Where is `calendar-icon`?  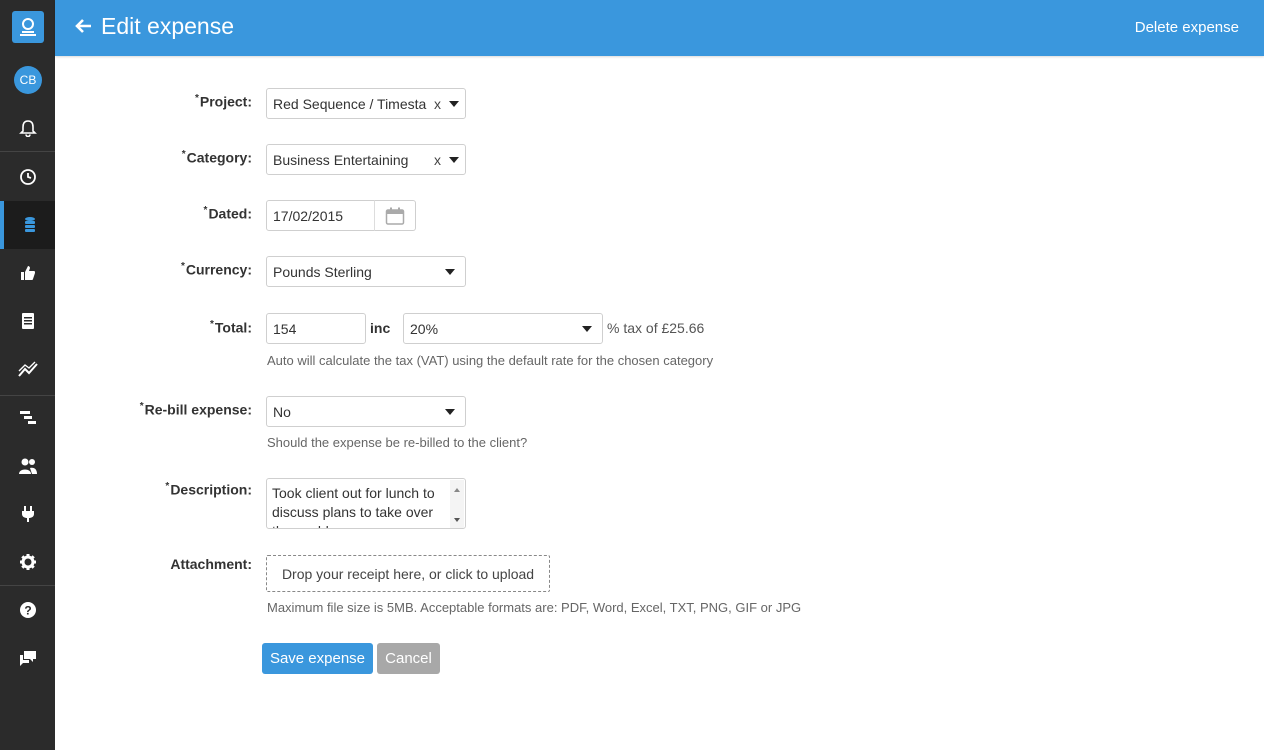 calendar-icon is located at coordinates (395, 216).